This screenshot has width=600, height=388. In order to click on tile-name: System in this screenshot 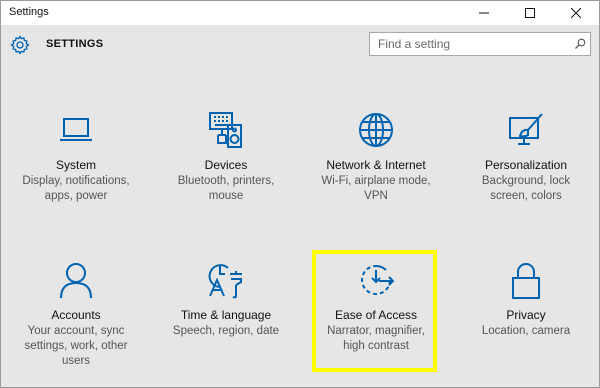, I will do `click(75, 165)`.